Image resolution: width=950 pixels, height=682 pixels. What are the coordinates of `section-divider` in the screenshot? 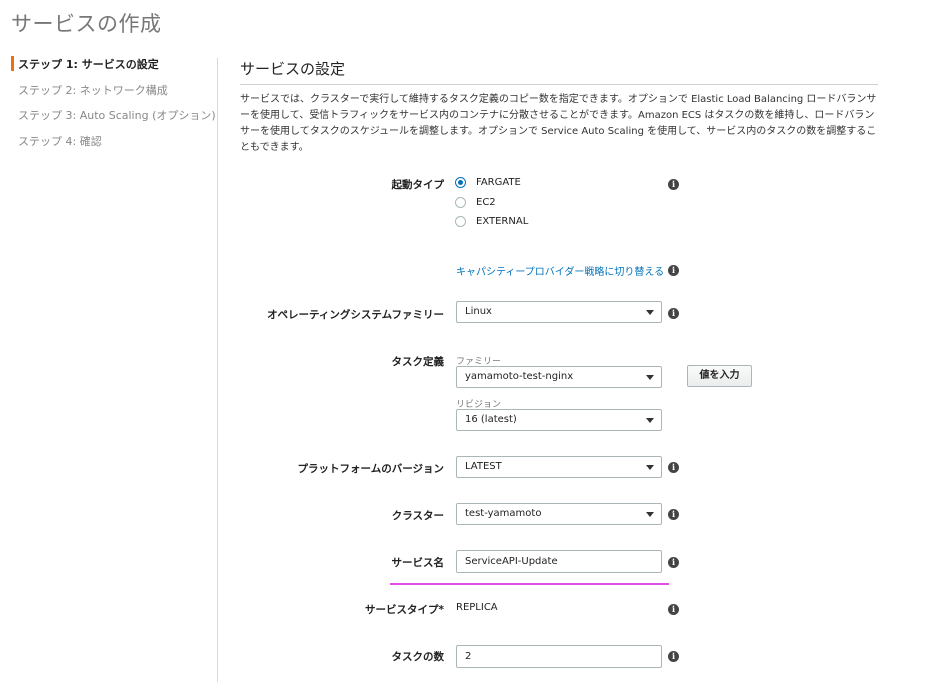 It's located at (559, 84).